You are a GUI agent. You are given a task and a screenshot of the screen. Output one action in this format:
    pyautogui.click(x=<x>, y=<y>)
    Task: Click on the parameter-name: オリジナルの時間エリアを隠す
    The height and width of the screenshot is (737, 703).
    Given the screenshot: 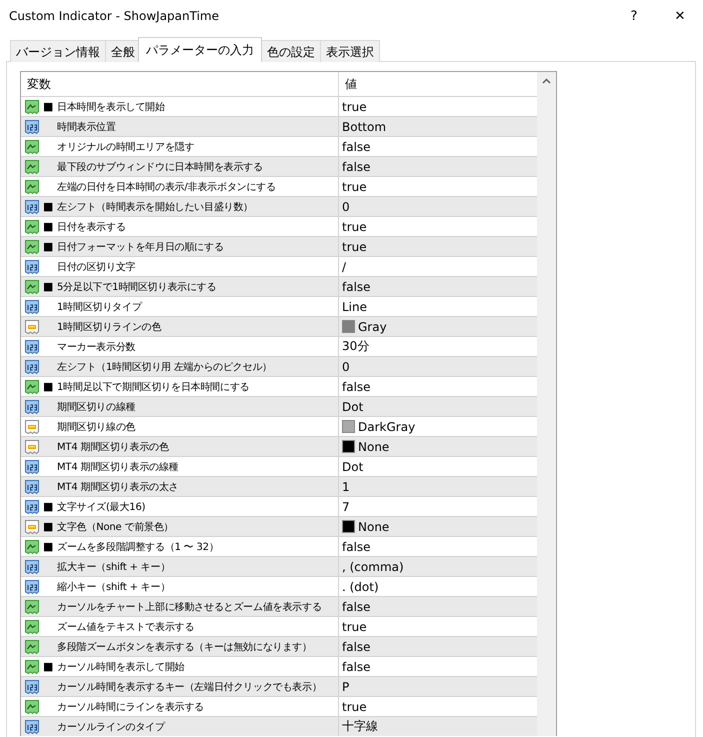 What is the action you would take?
    pyautogui.click(x=125, y=147)
    